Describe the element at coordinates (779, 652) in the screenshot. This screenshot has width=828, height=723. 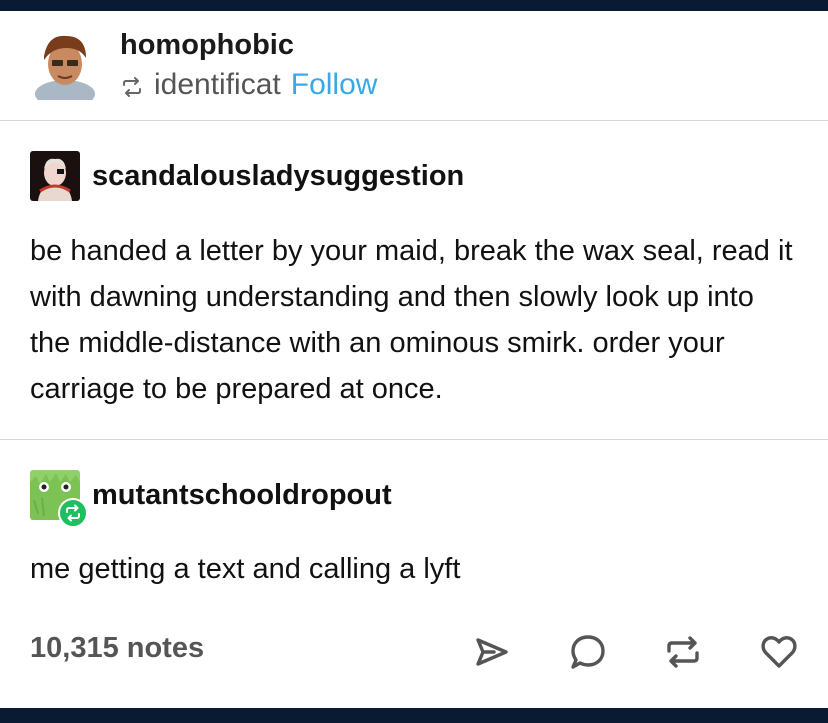
I see `like-icon` at that location.